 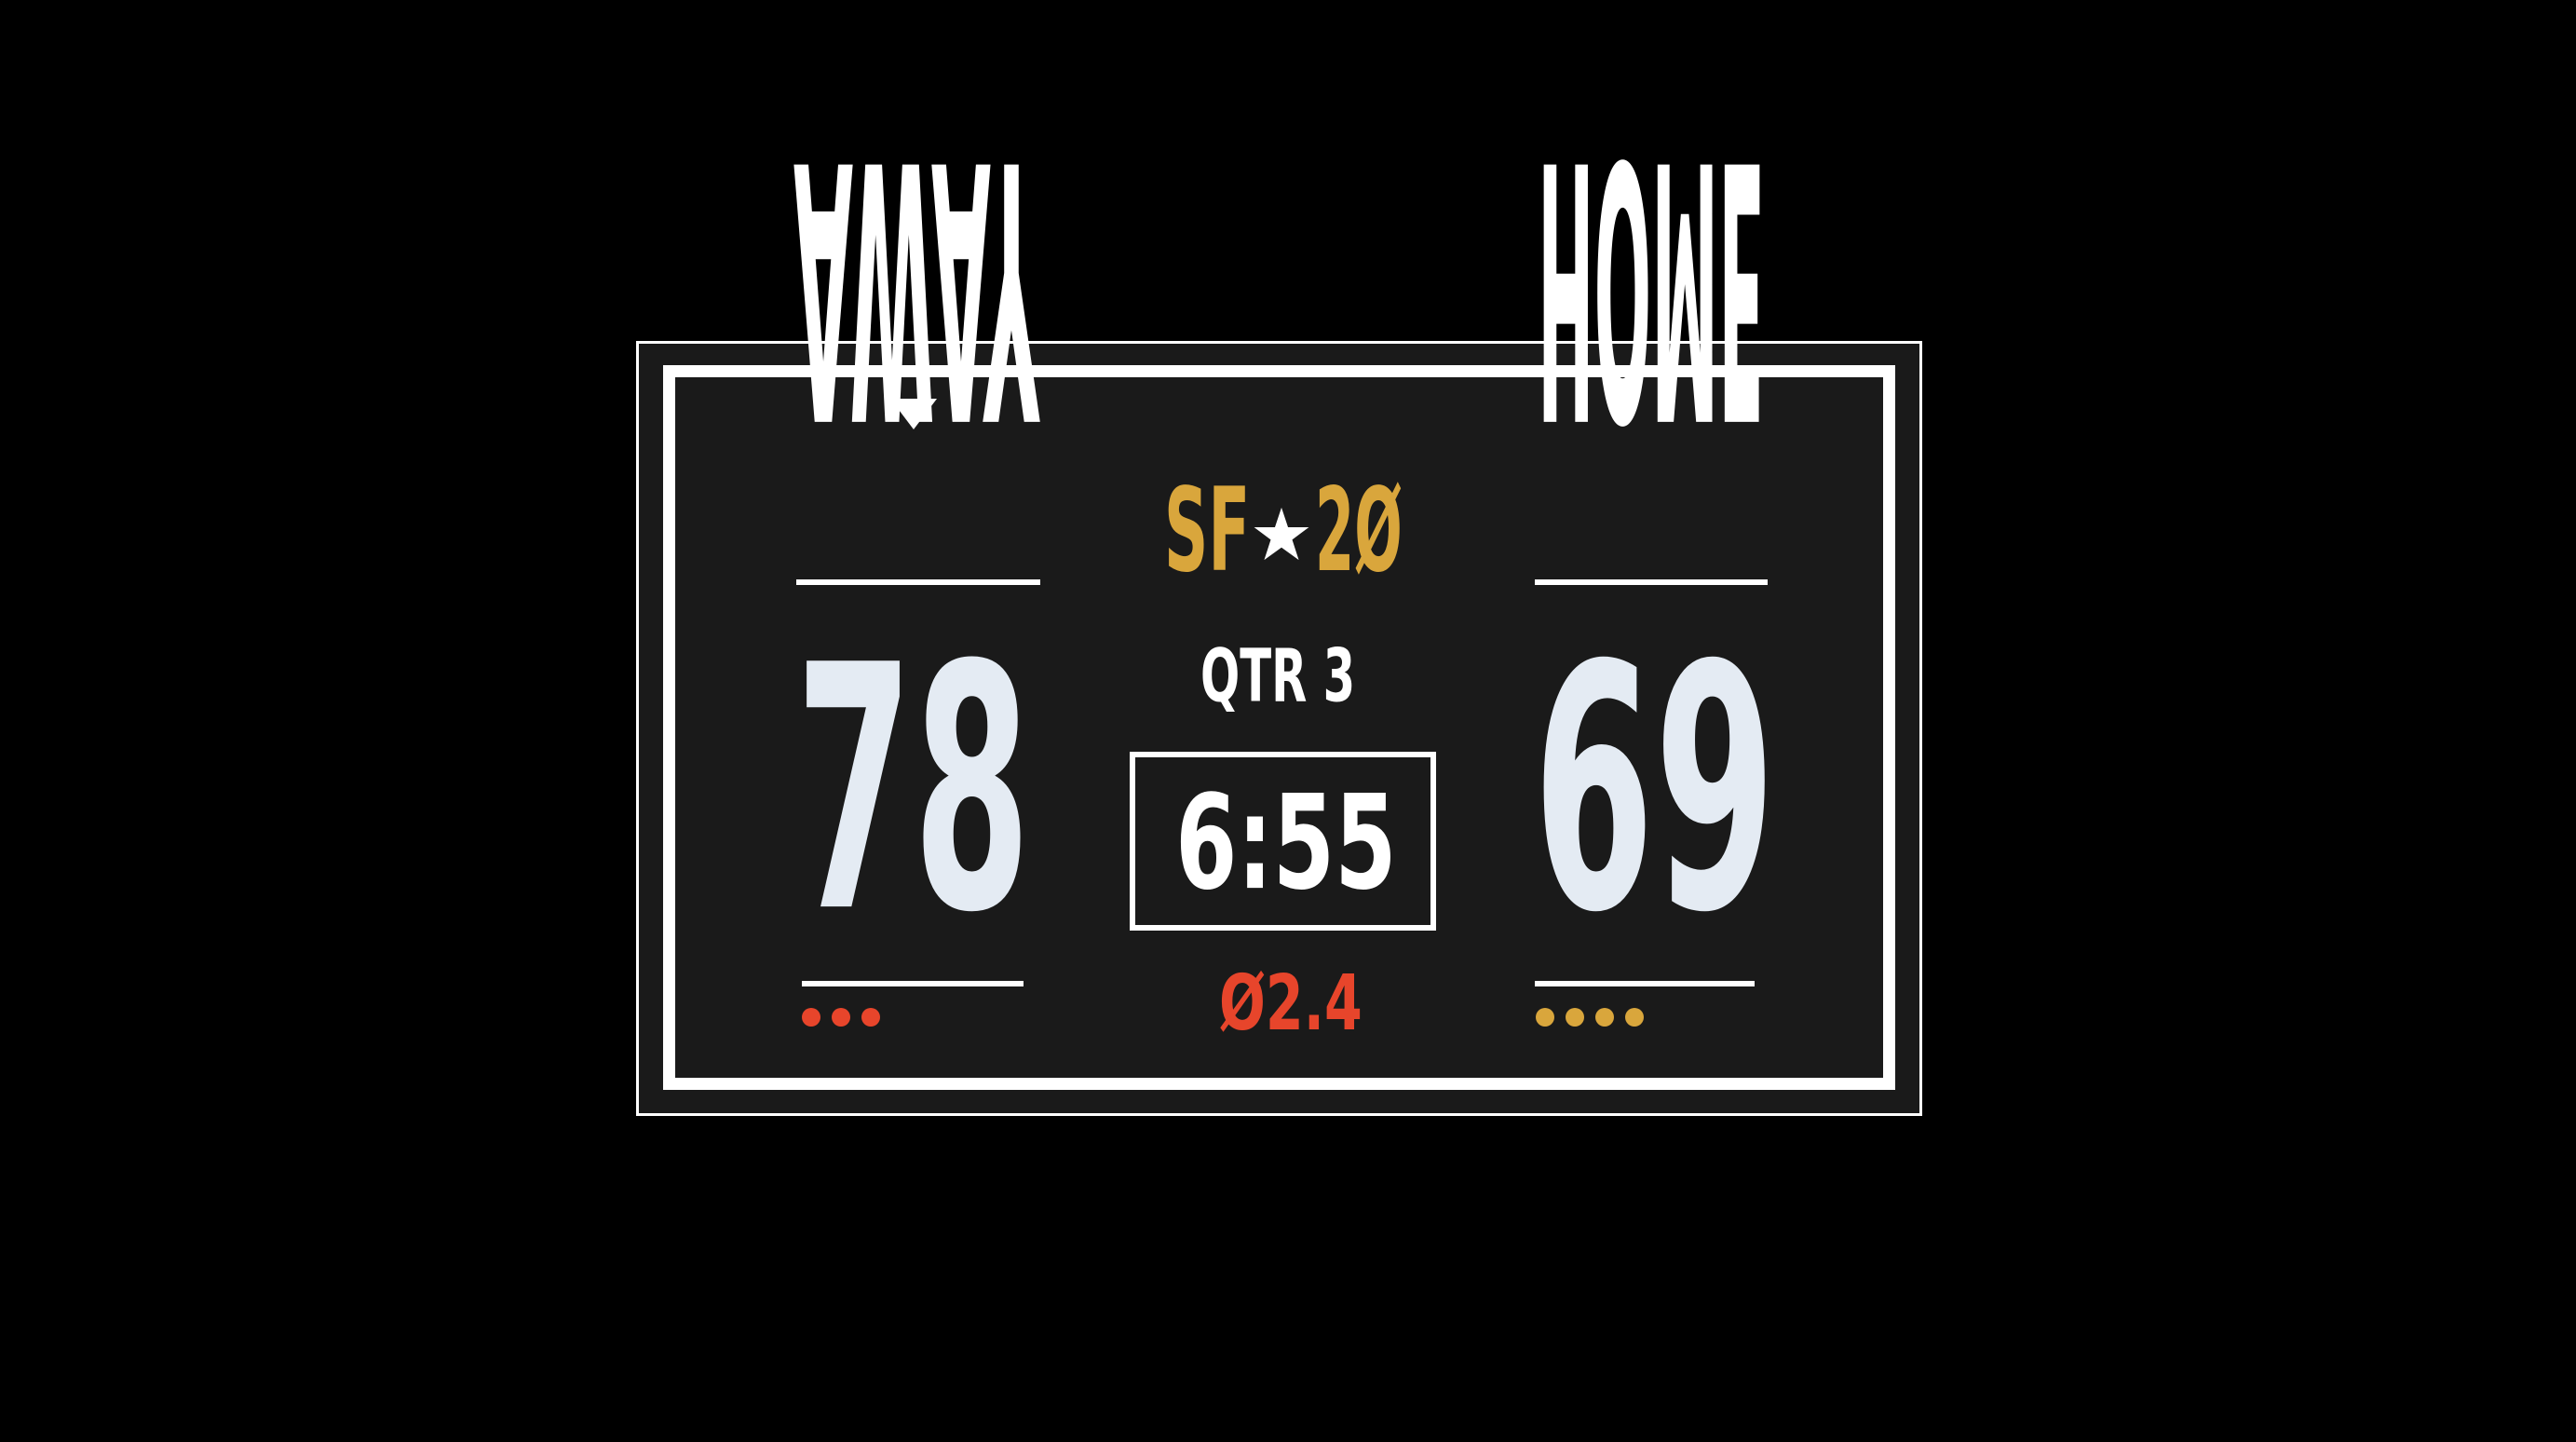 What do you see at coordinates (1278, 677) in the screenshot?
I see `quarter-indicator: QTR 3` at bounding box center [1278, 677].